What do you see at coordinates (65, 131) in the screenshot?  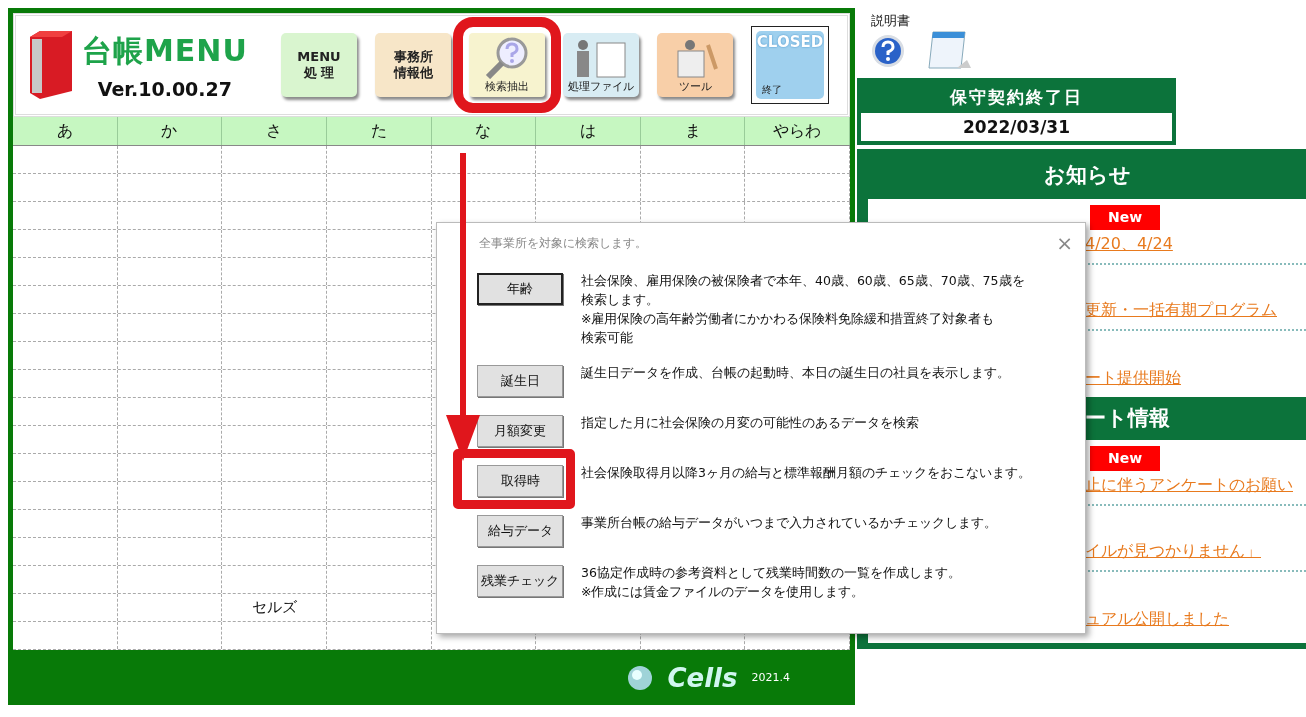 I see `index-tab: あ` at bounding box center [65, 131].